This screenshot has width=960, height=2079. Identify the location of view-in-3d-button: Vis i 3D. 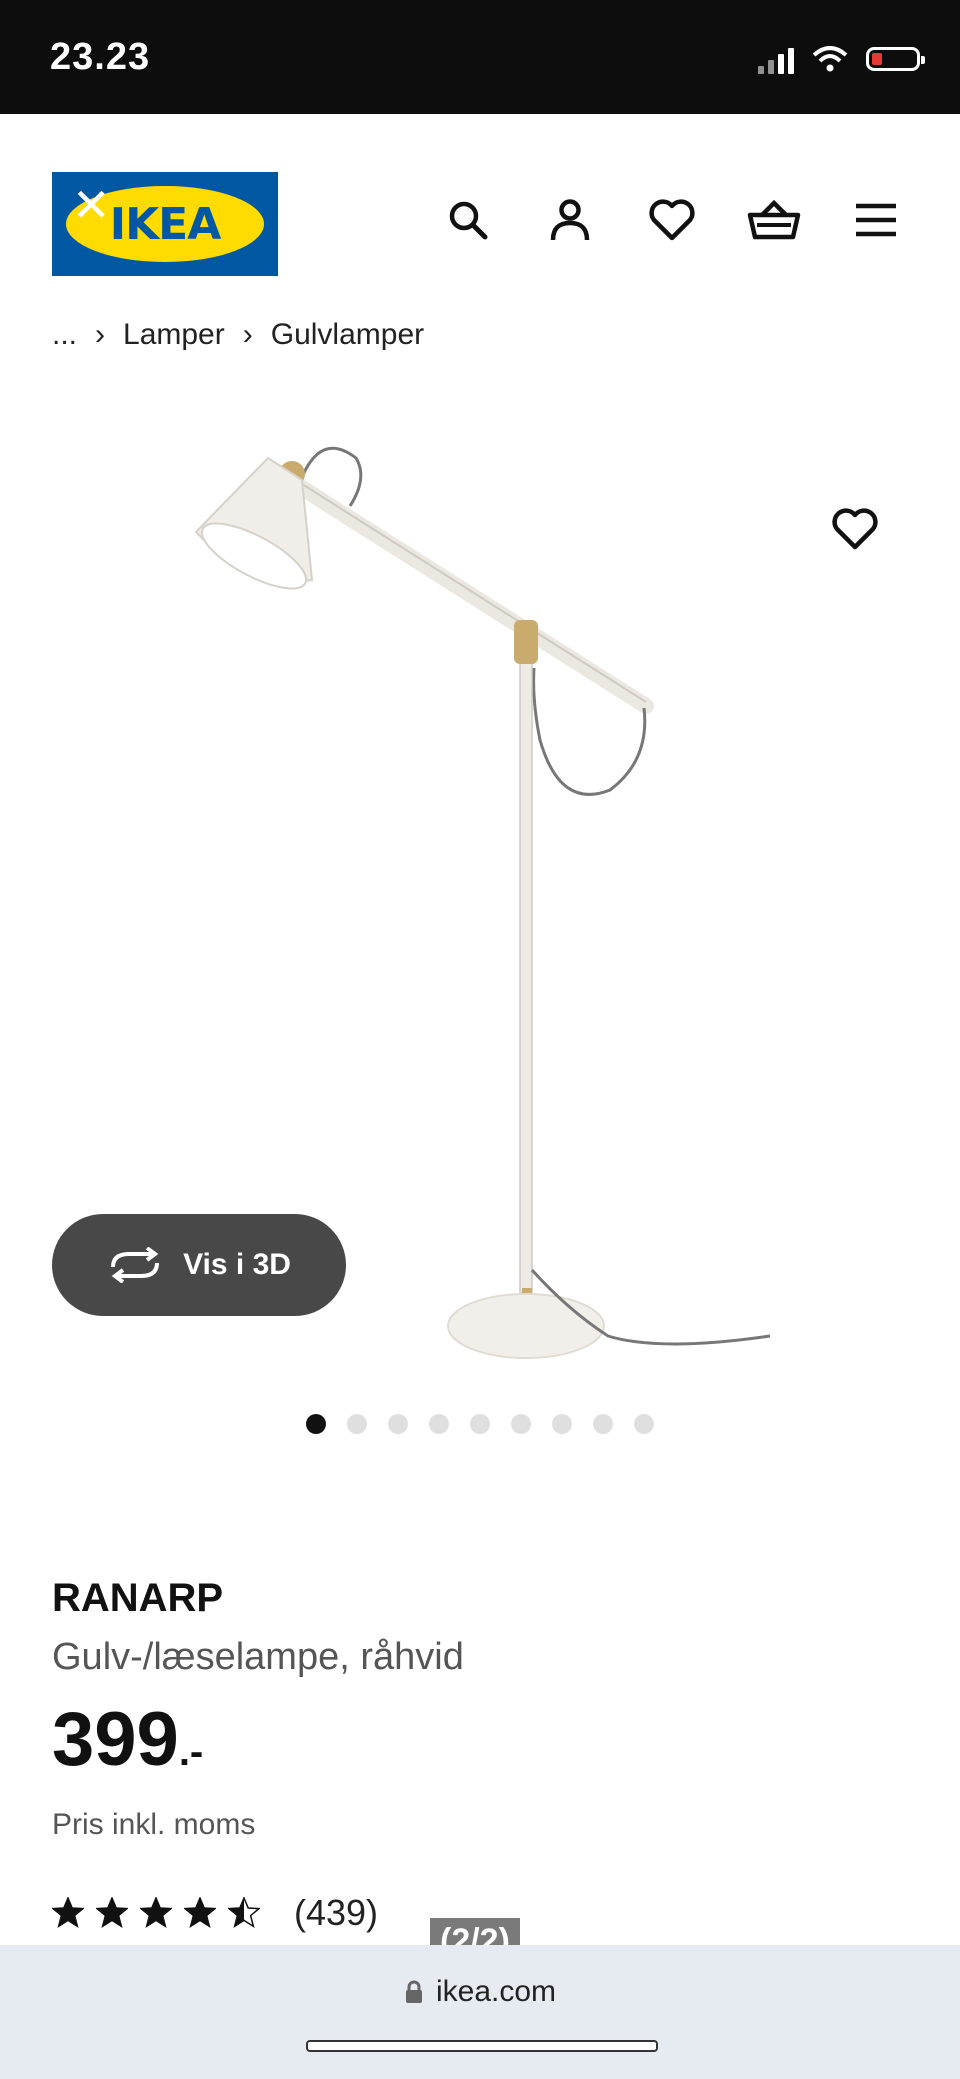
(199, 1265).